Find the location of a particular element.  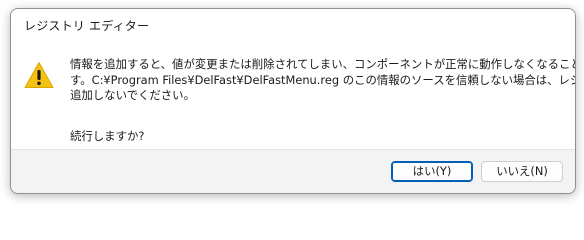

dialog-title: レジストリ エディター is located at coordinates (87, 26).